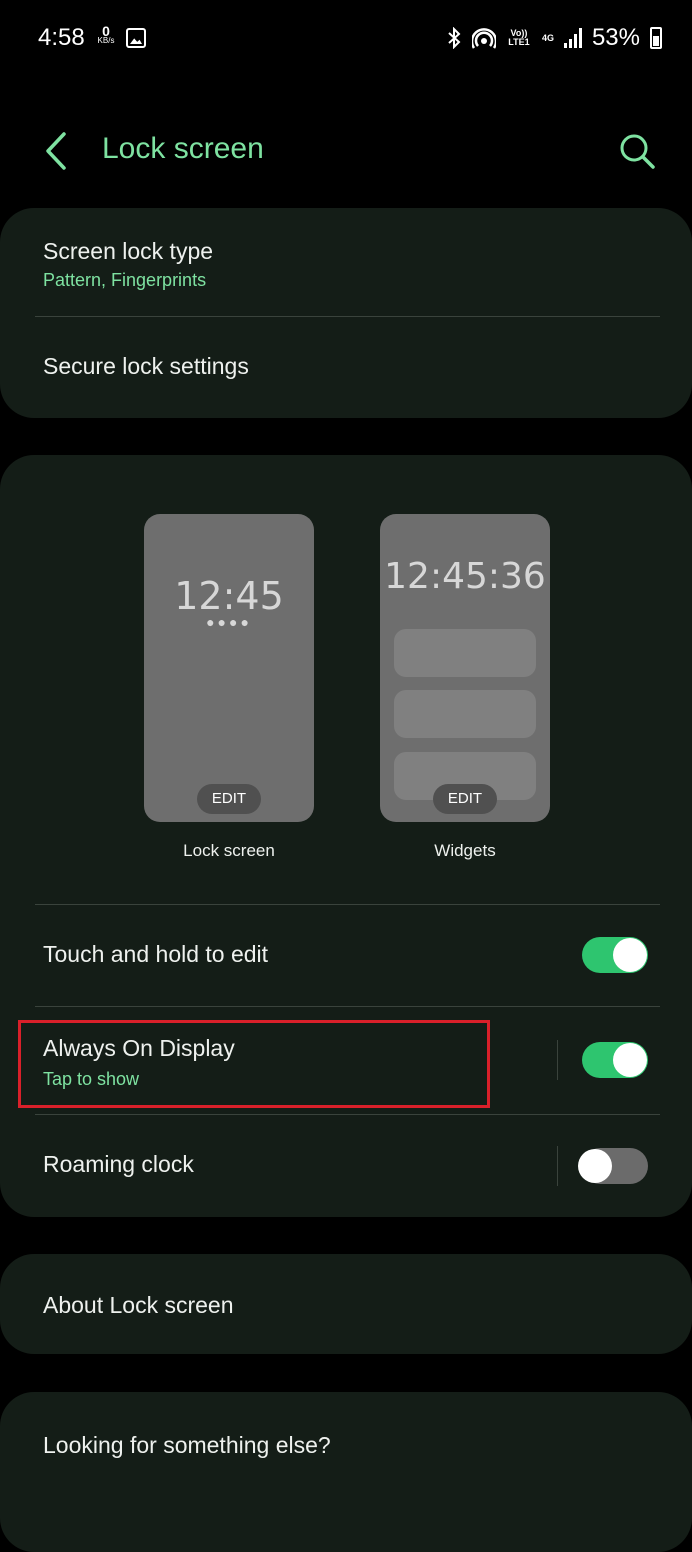 The image size is (692, 1552). What do you see at coordinates (346, 1472) in the screenshot?
I see `looking-card: Looking for something else?` at bounding box center [346, 1472].